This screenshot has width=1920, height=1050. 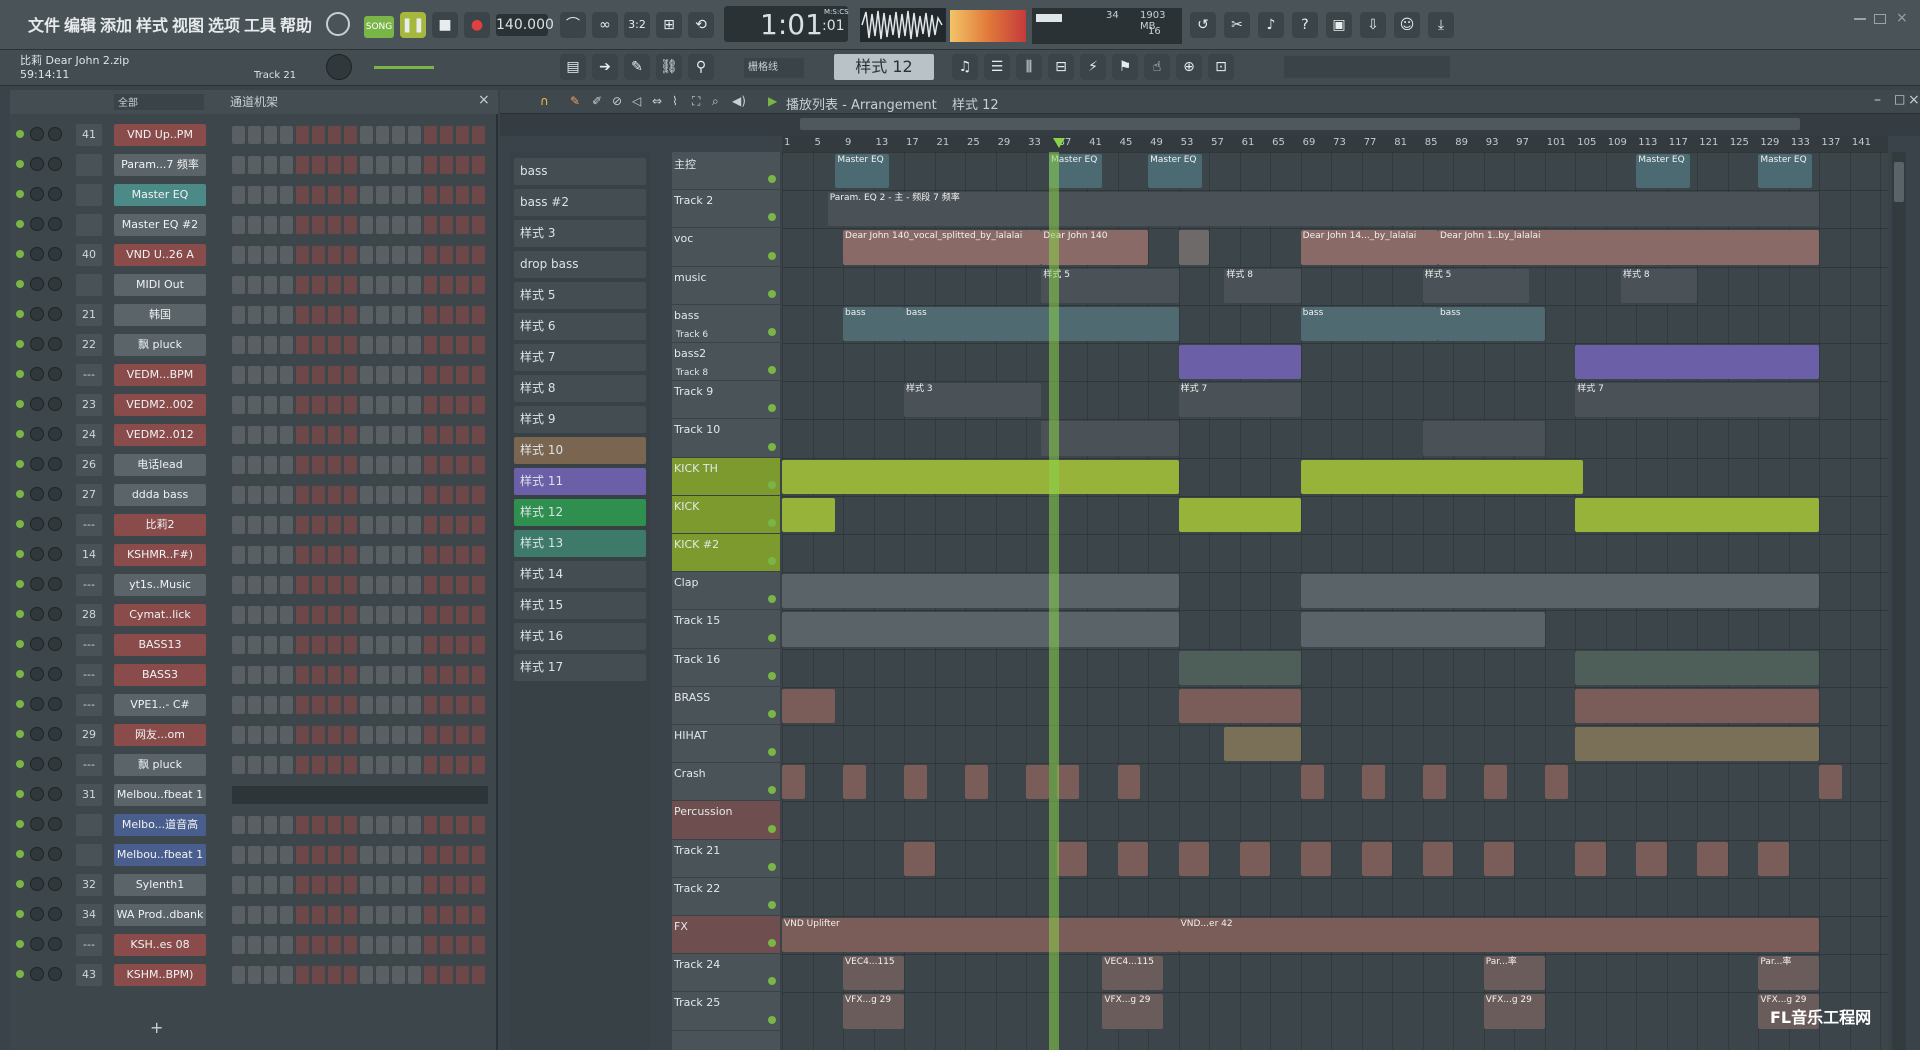 What do you see at coordinates (254, 675) in the screenshot?
I see `channel-row: --- BASS3` at bounding box center [254, 675].